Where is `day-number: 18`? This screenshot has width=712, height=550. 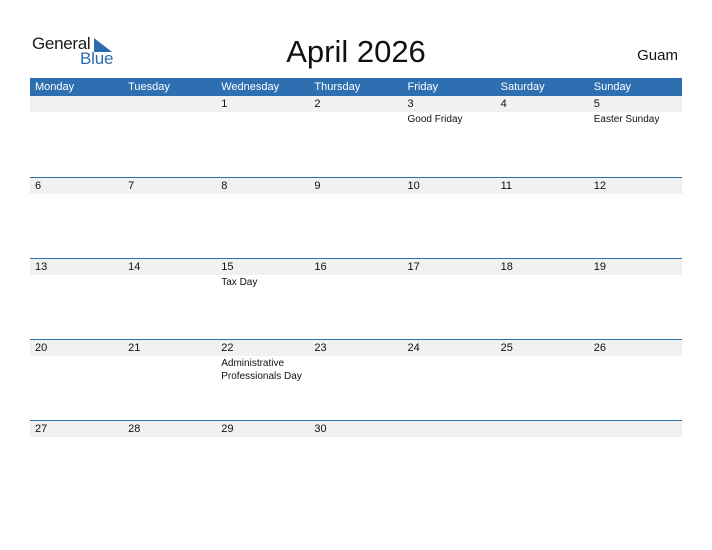 day-number: 18 is located at coordinates (506, 267).